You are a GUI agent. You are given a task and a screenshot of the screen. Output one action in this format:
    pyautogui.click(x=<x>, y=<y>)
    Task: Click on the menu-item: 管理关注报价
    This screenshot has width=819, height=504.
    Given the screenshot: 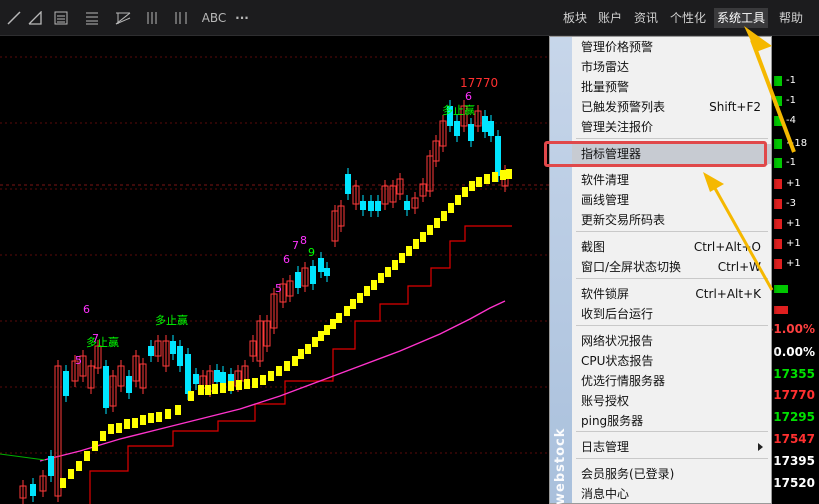 What is the action you would take?
    pyautogui.click(x=671, y=127)
    